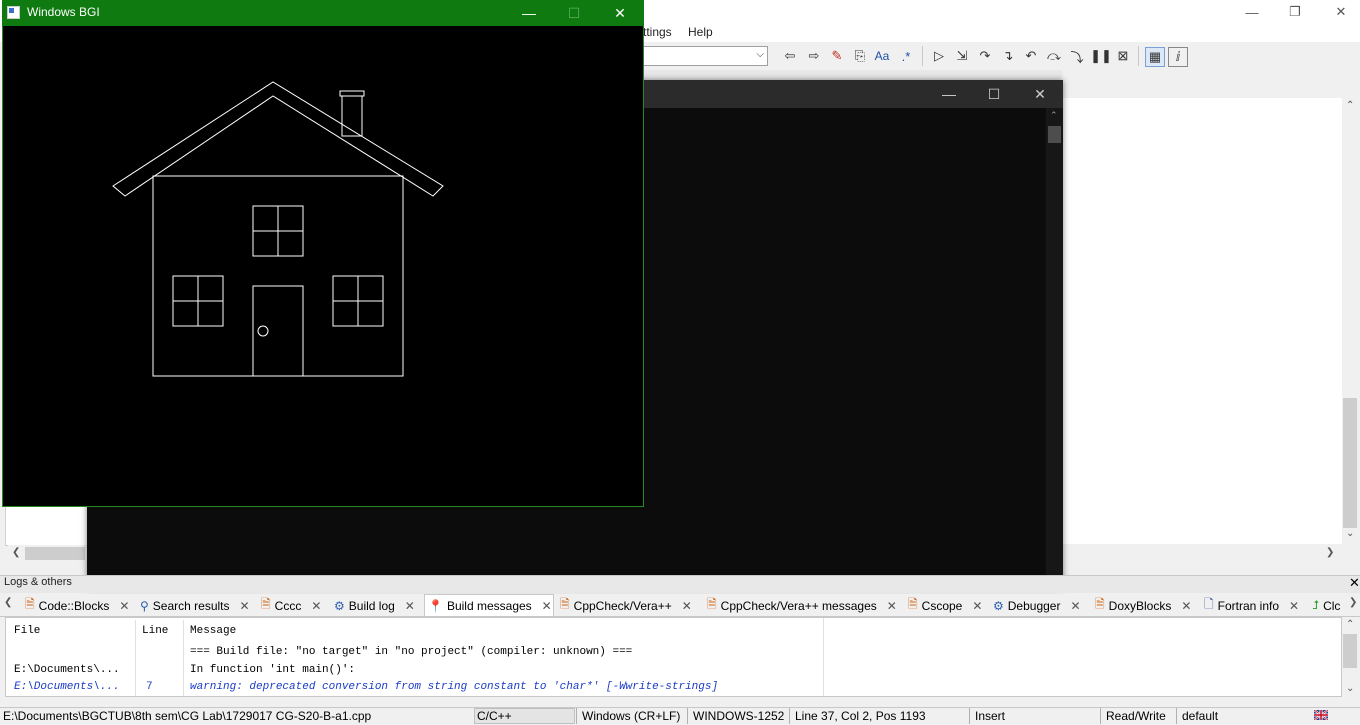 This screenshot has height=725, width=1360. What do you see at coordinates (1008, 56) in the screenshot?
I see `step-into-icon: ↴` at bounding box center [1008, 56].